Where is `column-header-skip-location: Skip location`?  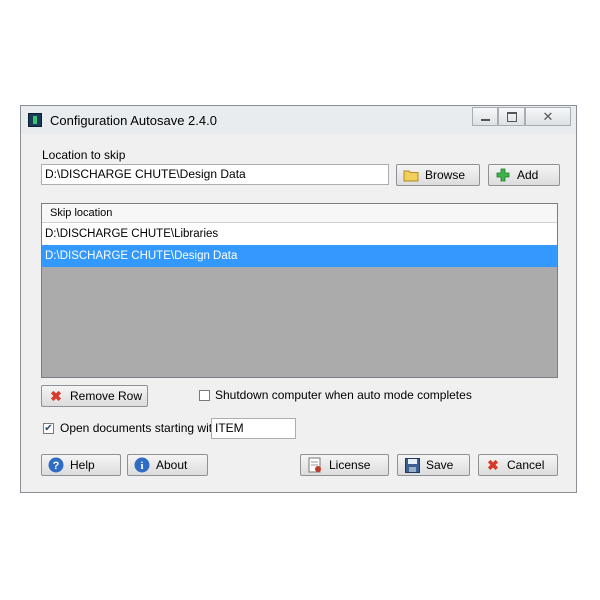 column-header-skip-location: Skip location is located at coordinates (299, 213).